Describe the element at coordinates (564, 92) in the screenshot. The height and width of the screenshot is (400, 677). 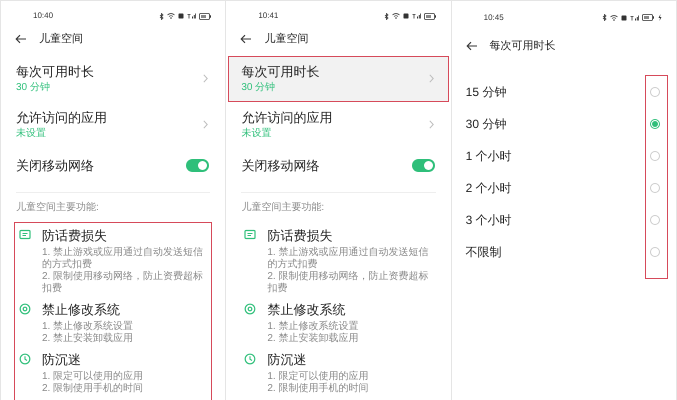
I see `option-row: 15 分钟` at that location.